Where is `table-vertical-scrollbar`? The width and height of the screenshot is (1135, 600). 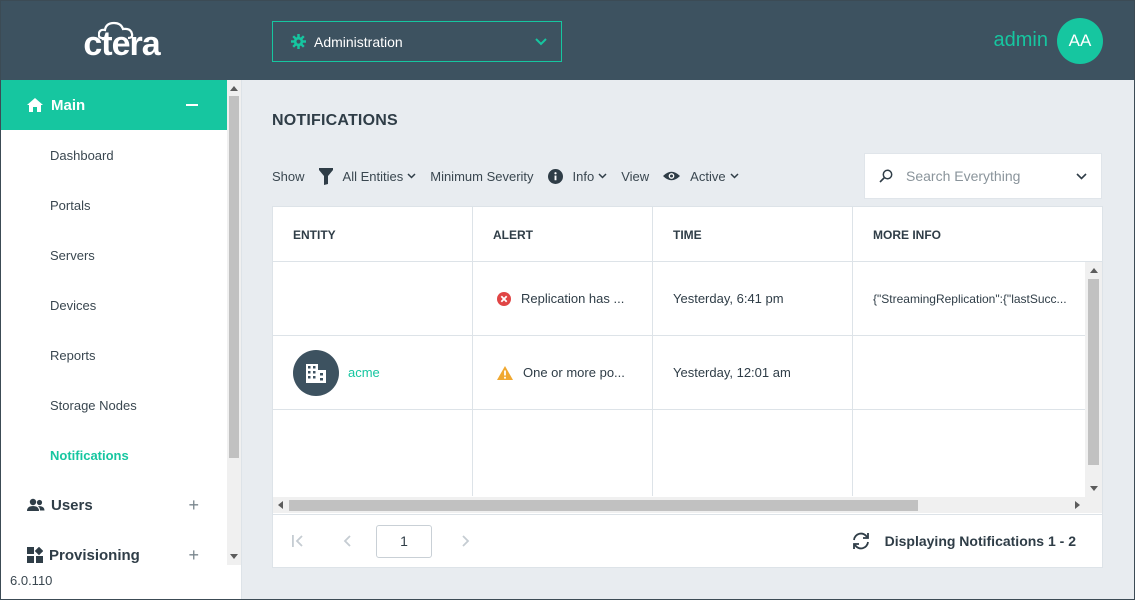
table-vertical-scrollbar is located at coordinates (1093, 379).